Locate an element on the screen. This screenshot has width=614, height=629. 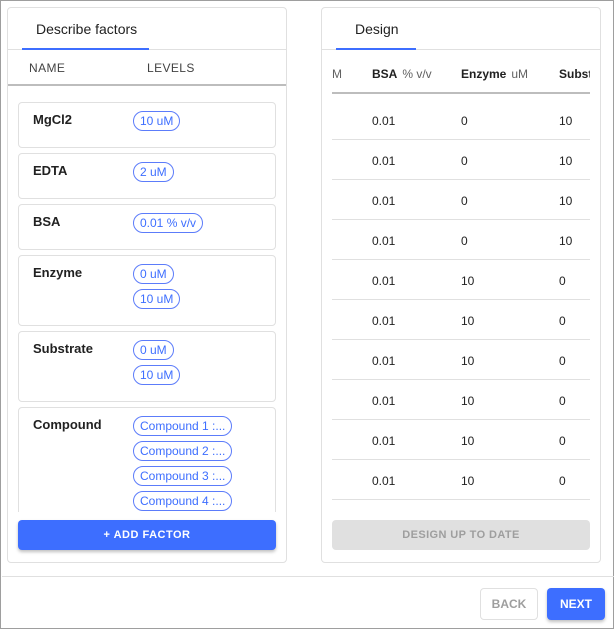
design-column-header: BSA % v/v is located at coordinates (402, 74).